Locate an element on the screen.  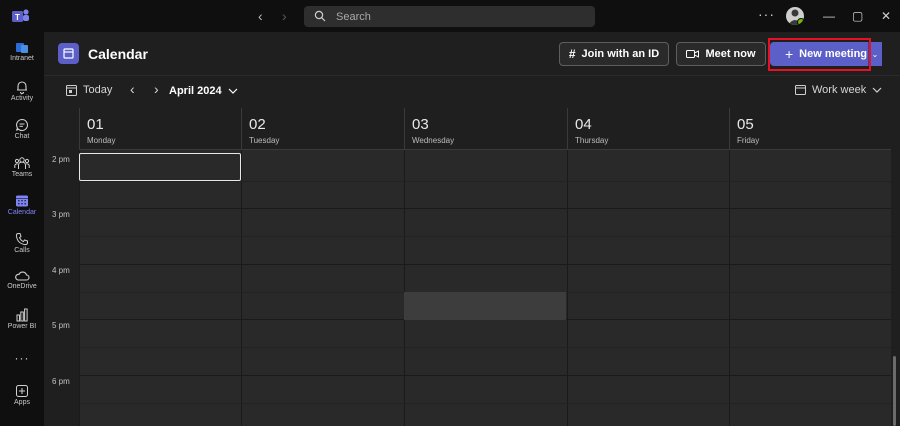
time-column: 2 pm 3 pm 4 pm 5 pm 6 pm is located at coordinates (61, 288).